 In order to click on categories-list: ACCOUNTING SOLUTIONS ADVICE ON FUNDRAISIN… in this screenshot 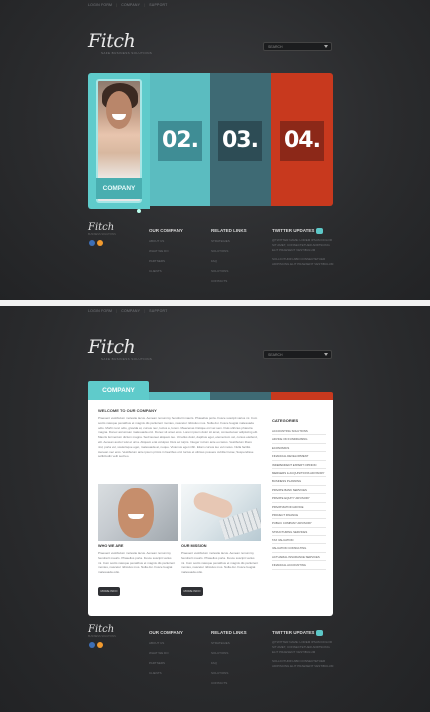, I will do `click(299, 498)`.